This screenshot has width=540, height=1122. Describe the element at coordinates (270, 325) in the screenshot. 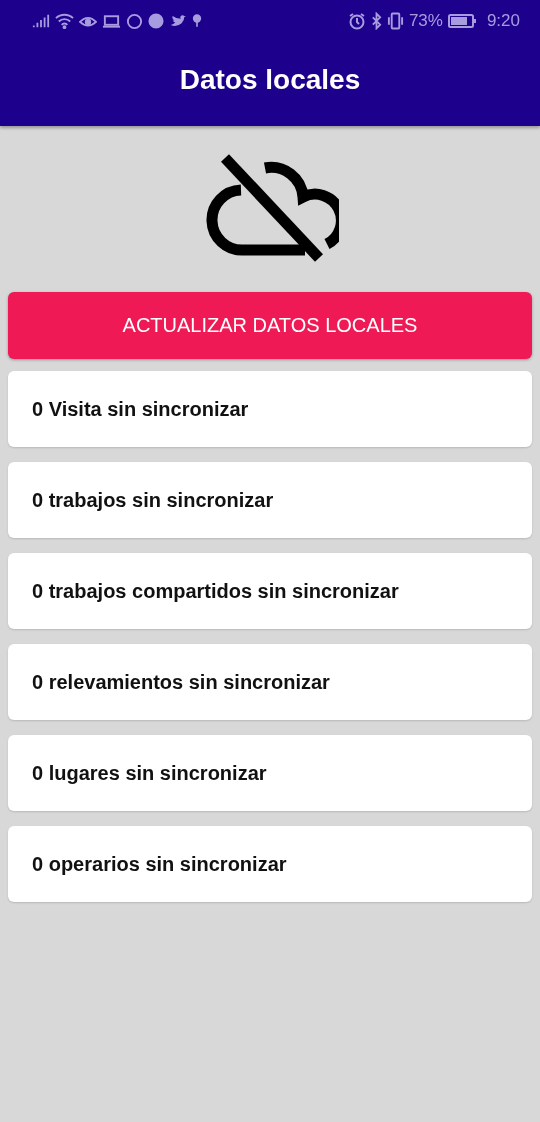

I see `update-local-data-button: ACTUALIZAR DATOS LOCALES` at that location.